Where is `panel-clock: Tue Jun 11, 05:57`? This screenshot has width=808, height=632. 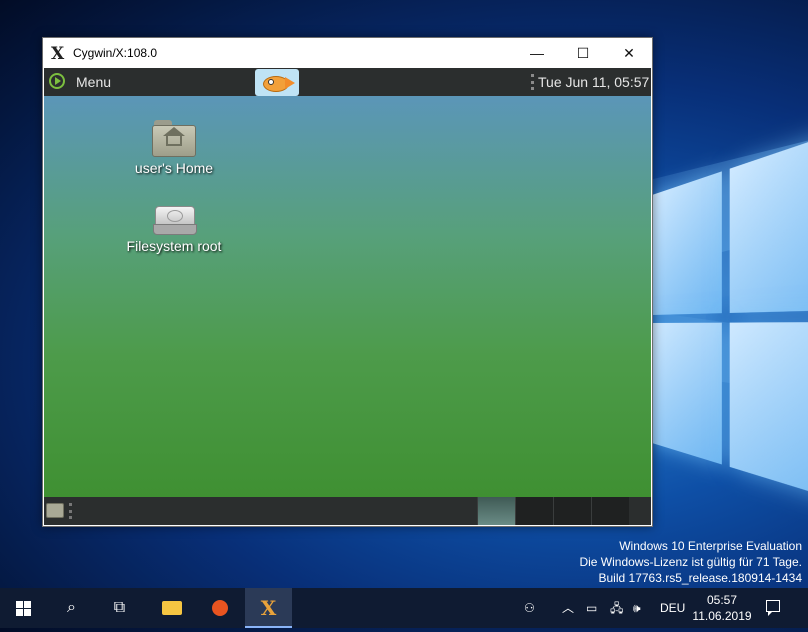
panel-clock: Tue Jun 11, 05:57 is located at coordinates (593, 82).